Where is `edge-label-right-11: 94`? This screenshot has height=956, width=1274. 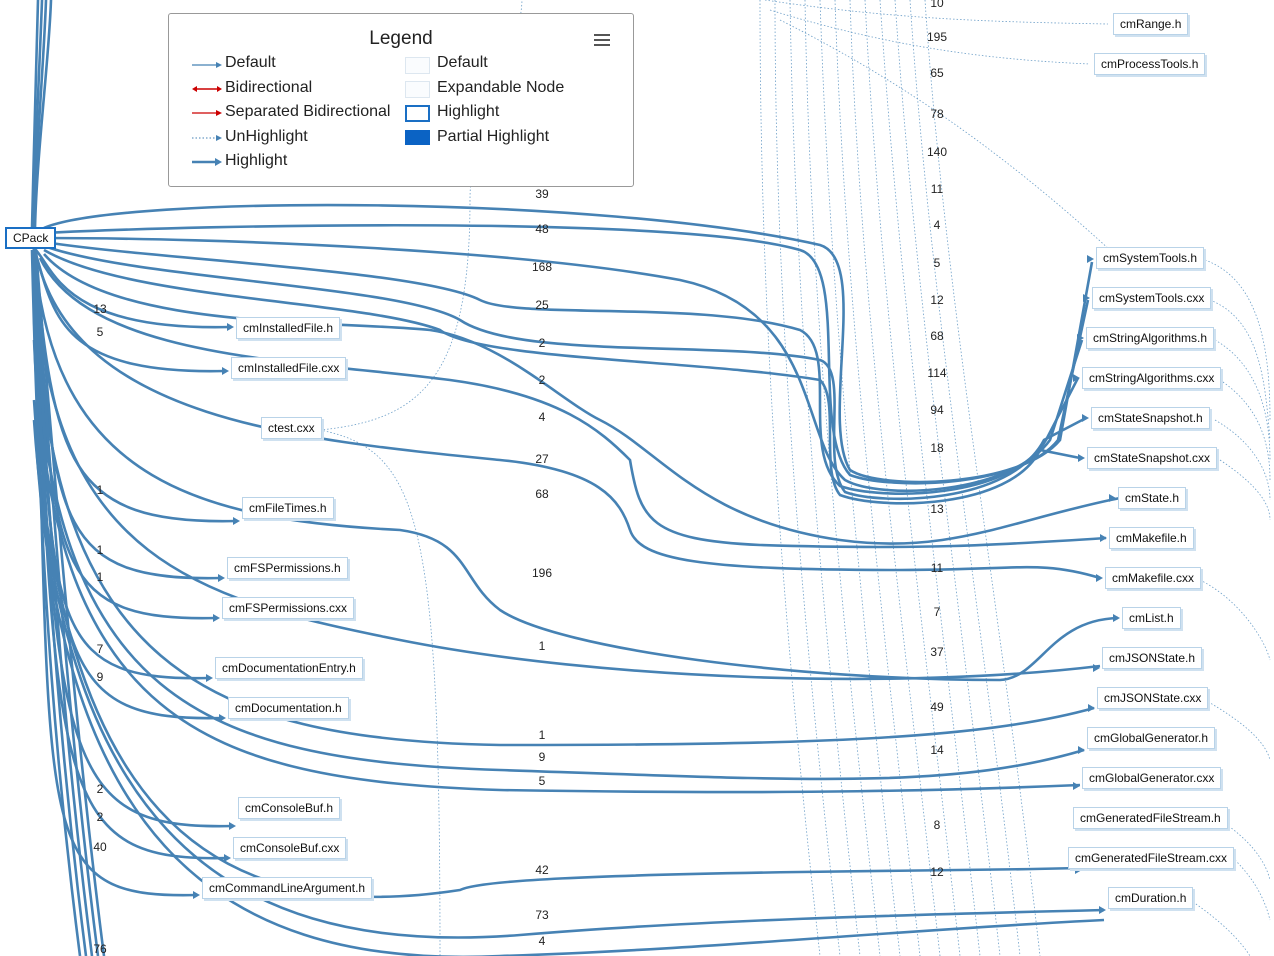 edge-label-right-11: 94 is located at coordinates (937, 410).